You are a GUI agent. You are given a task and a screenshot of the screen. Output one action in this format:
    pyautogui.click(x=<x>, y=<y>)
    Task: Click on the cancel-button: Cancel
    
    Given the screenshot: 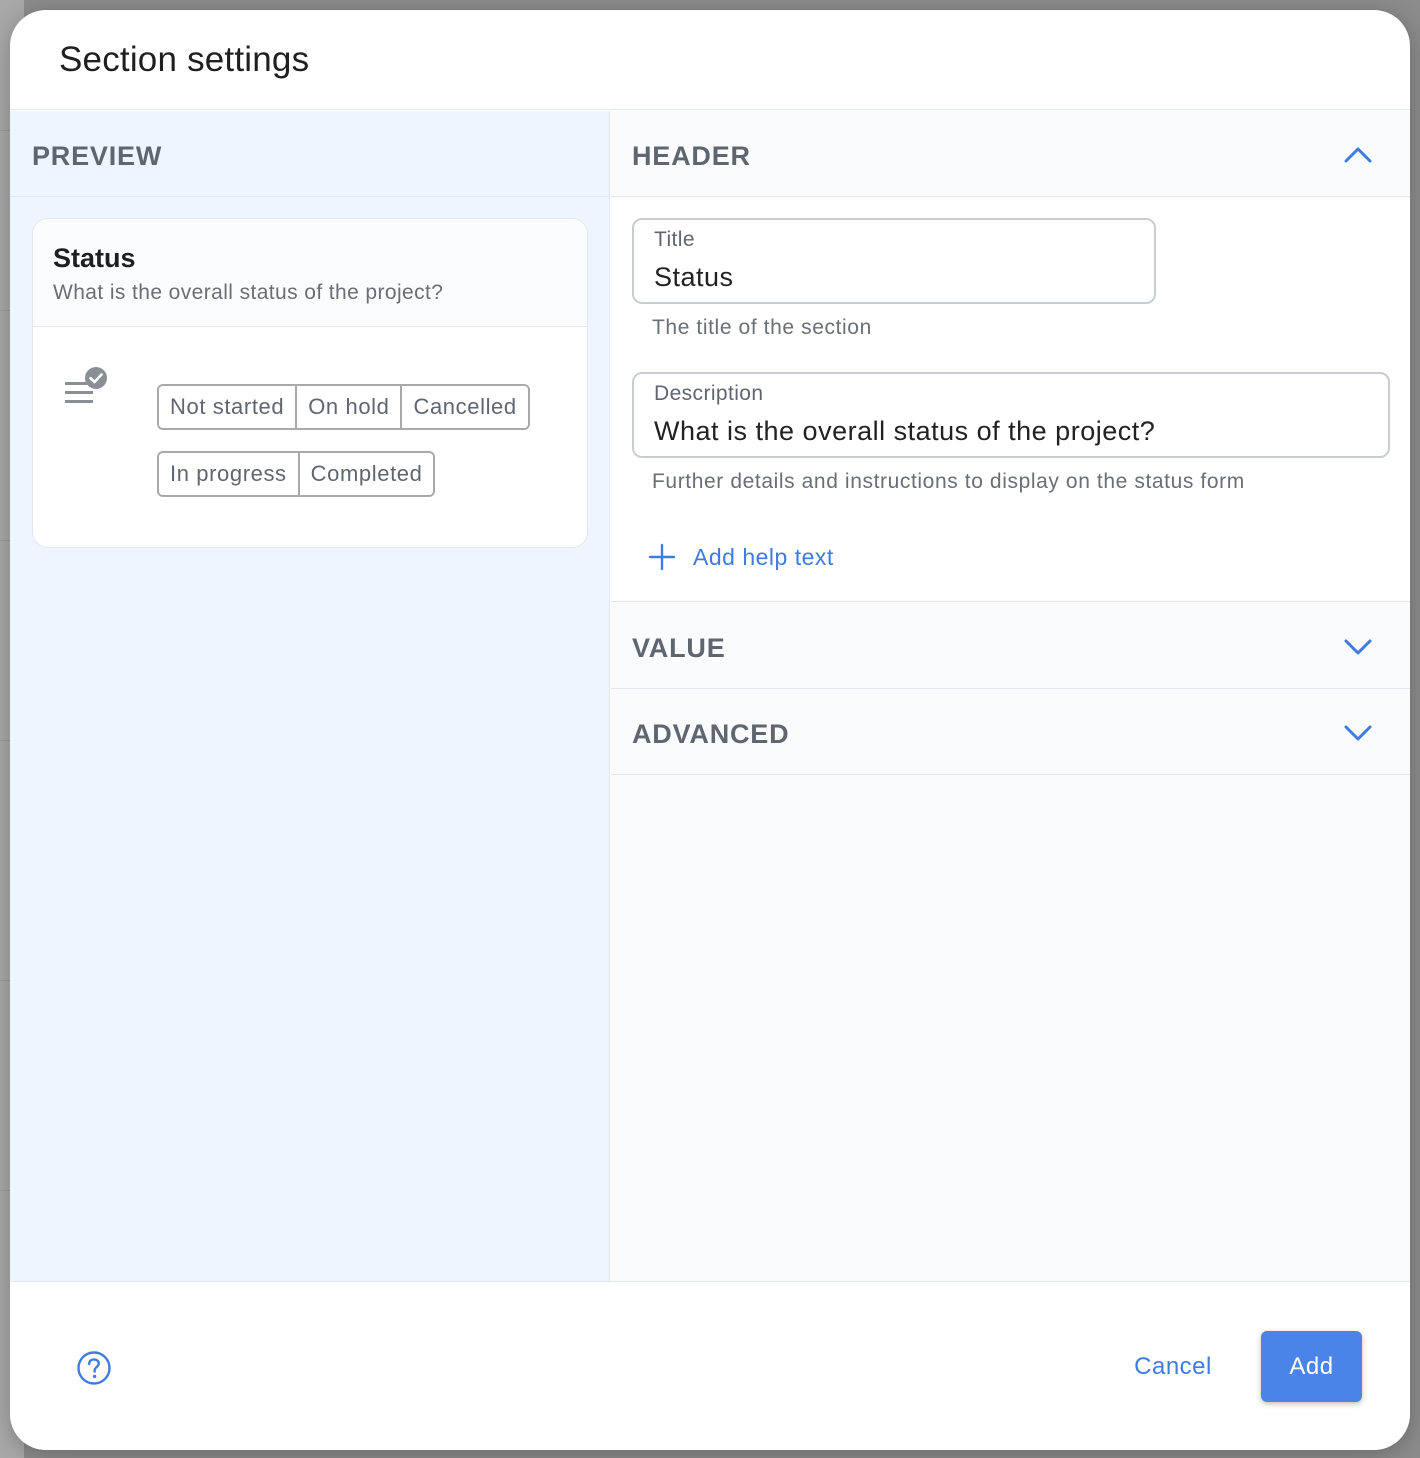 What is the action you would take?
    pyautogui.click(x=1173, y=1367)
    